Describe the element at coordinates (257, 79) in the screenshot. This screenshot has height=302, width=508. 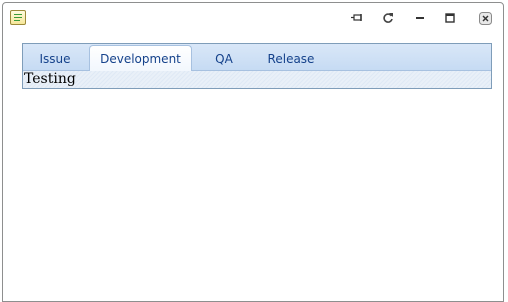
I see `tab-content: Testing` at that location.